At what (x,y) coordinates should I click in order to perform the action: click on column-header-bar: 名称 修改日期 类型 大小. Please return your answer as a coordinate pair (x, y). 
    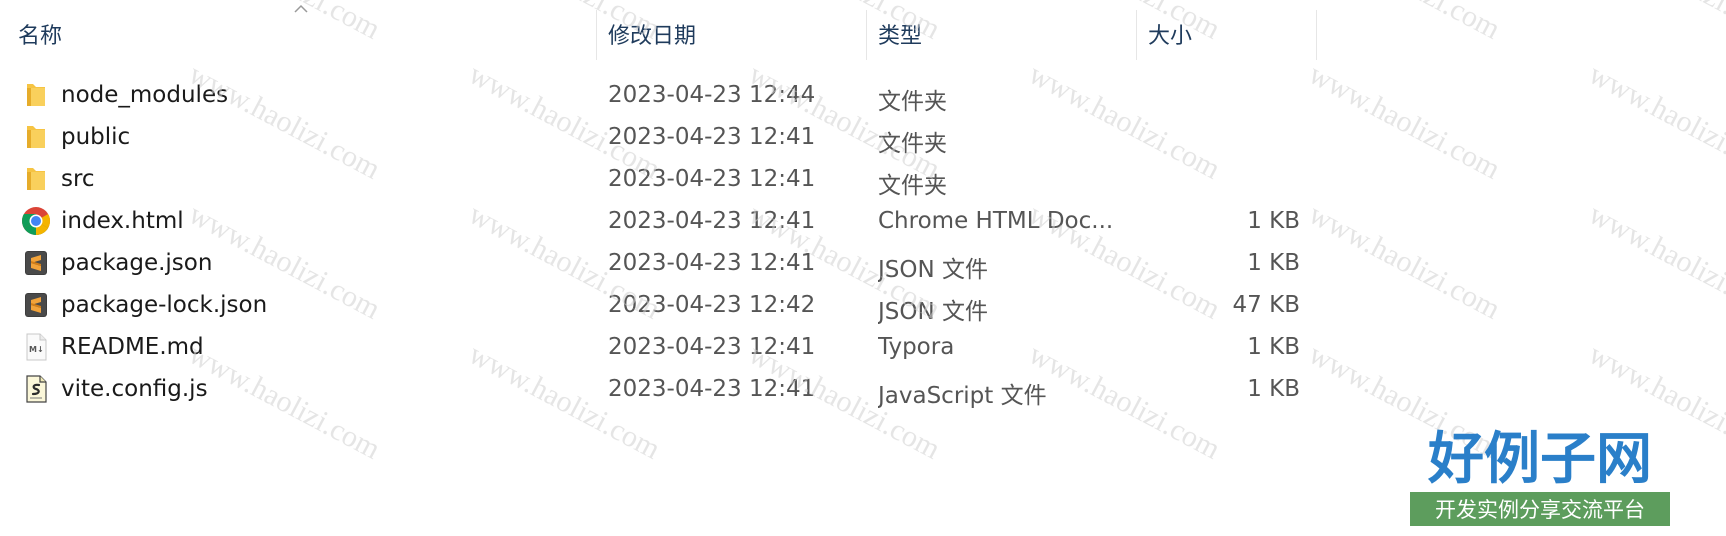
    Looking at the image, I should click on (863, 35).